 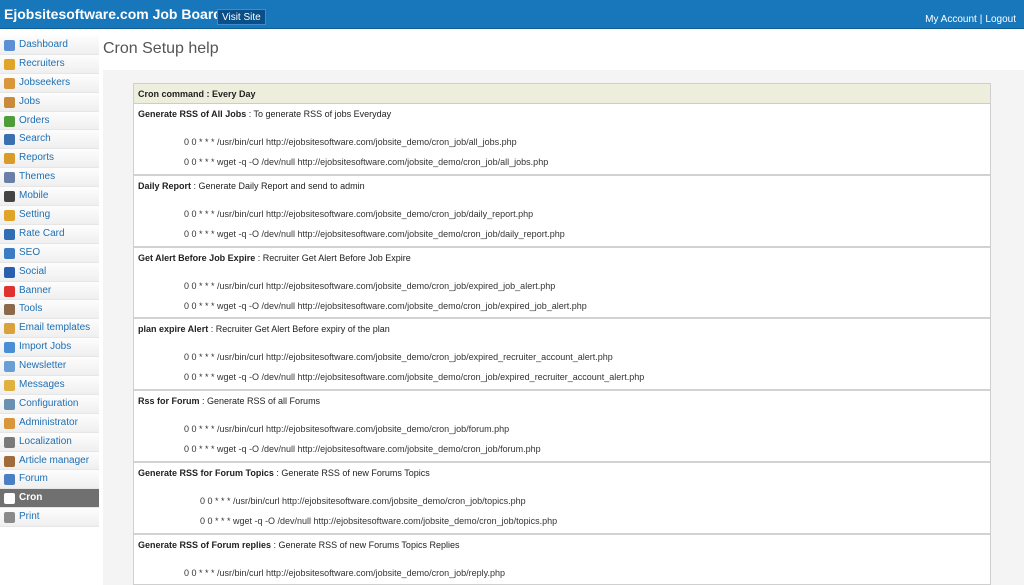 I want to click on sidebar-item-social: Social, so click(x=49, y=272).